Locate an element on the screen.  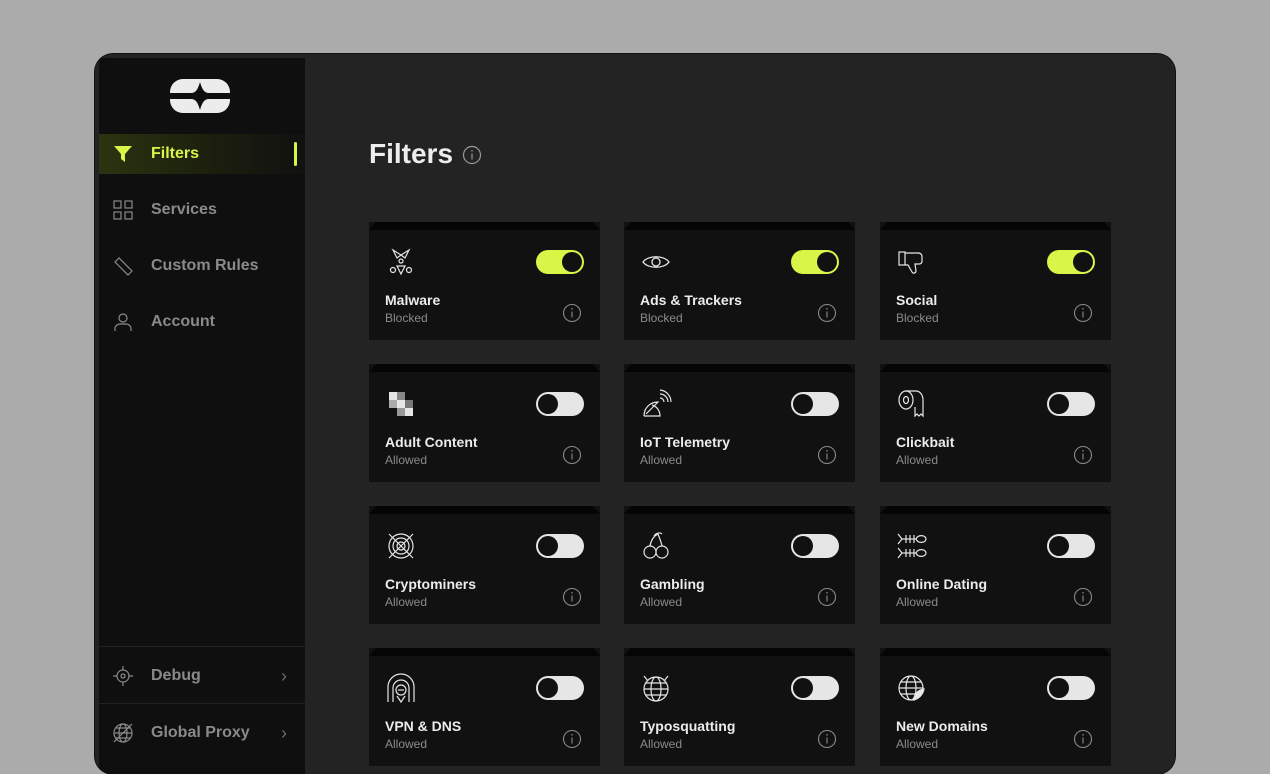
sidebar-item-label: Services is located at coordinates (184, 209).